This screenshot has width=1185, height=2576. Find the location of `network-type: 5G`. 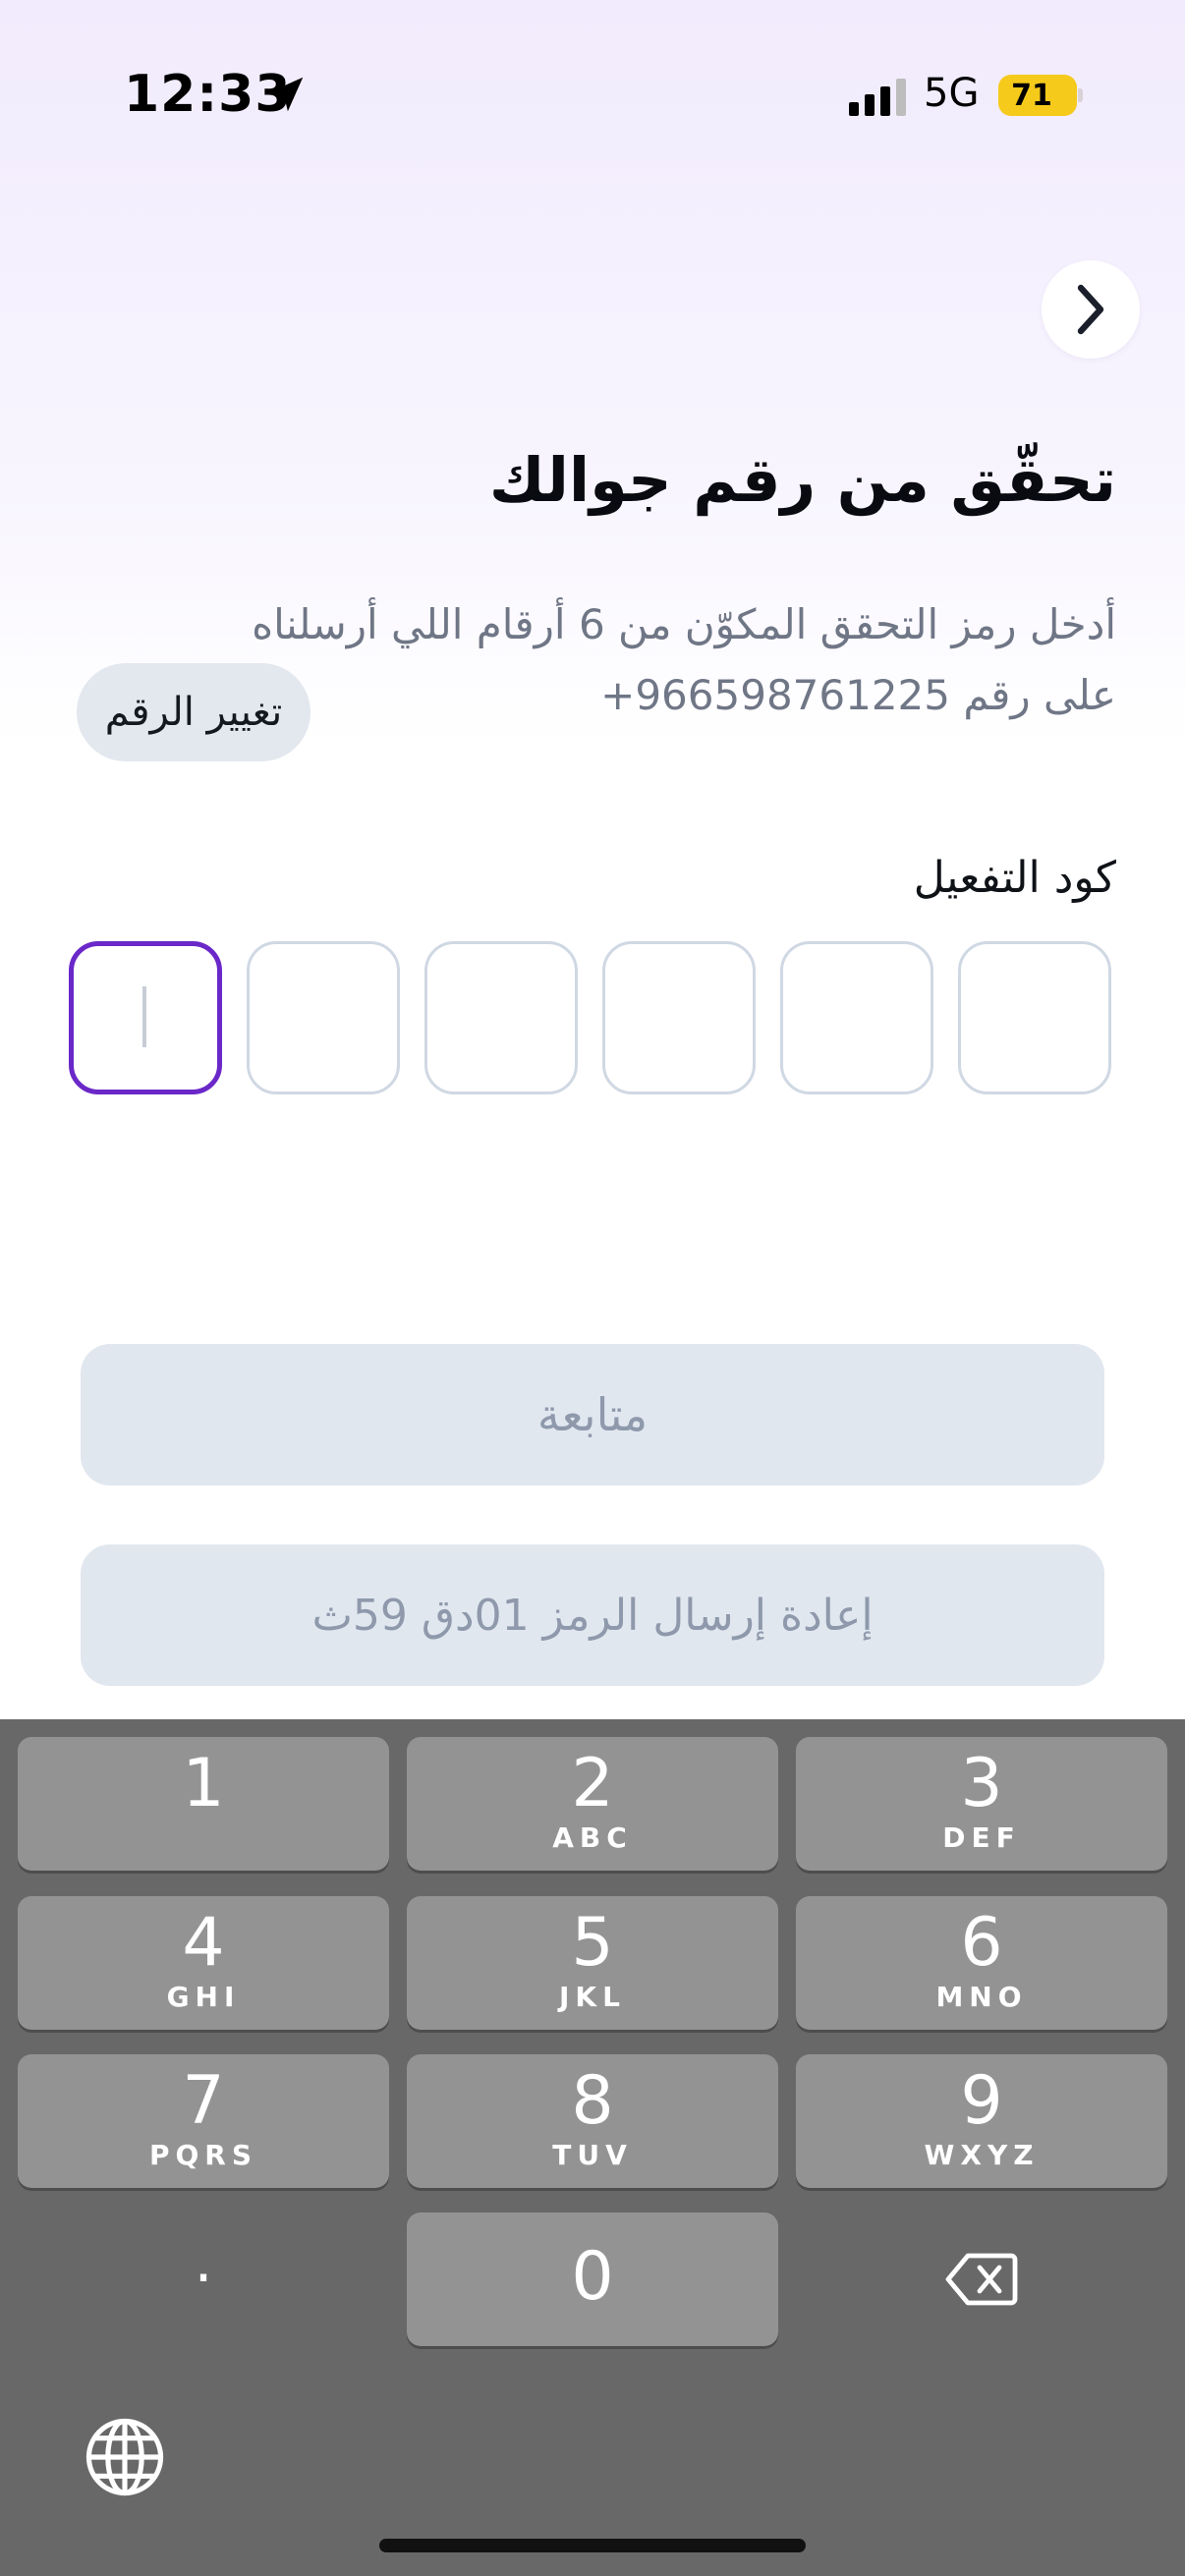

network-type: 5G is located at coordinates (952, 93).